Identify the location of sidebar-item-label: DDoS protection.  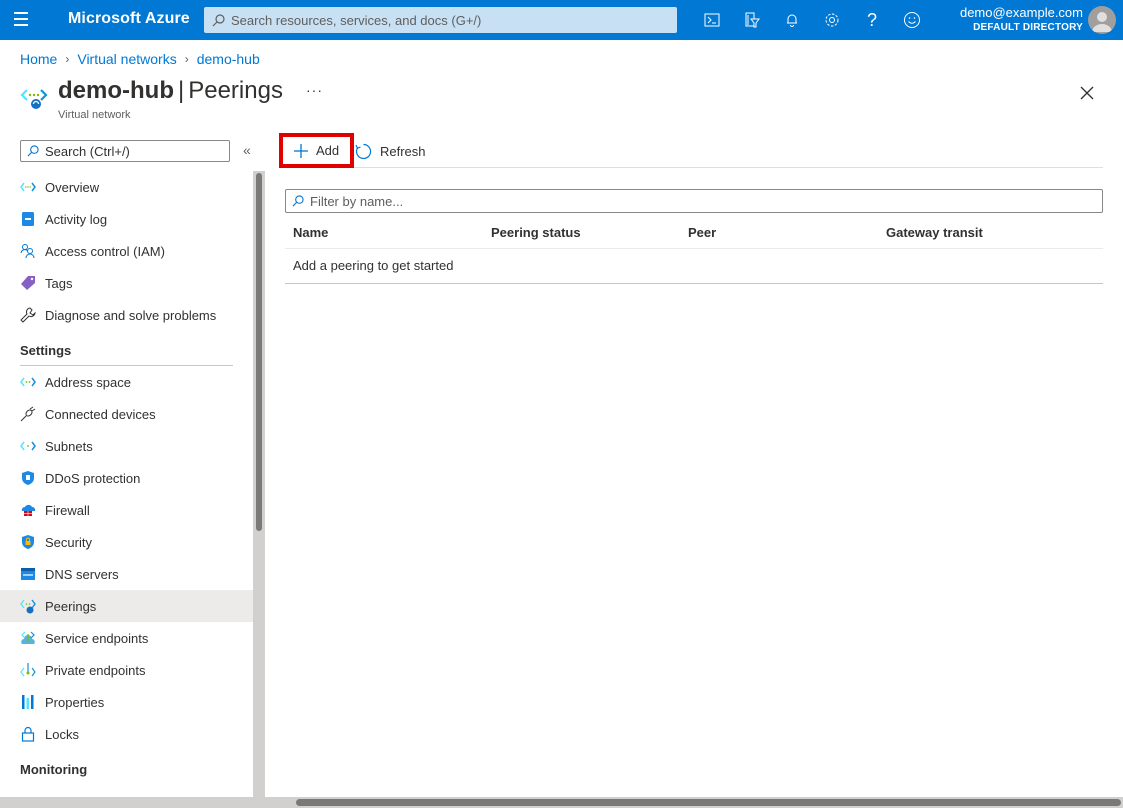
(93, 478).